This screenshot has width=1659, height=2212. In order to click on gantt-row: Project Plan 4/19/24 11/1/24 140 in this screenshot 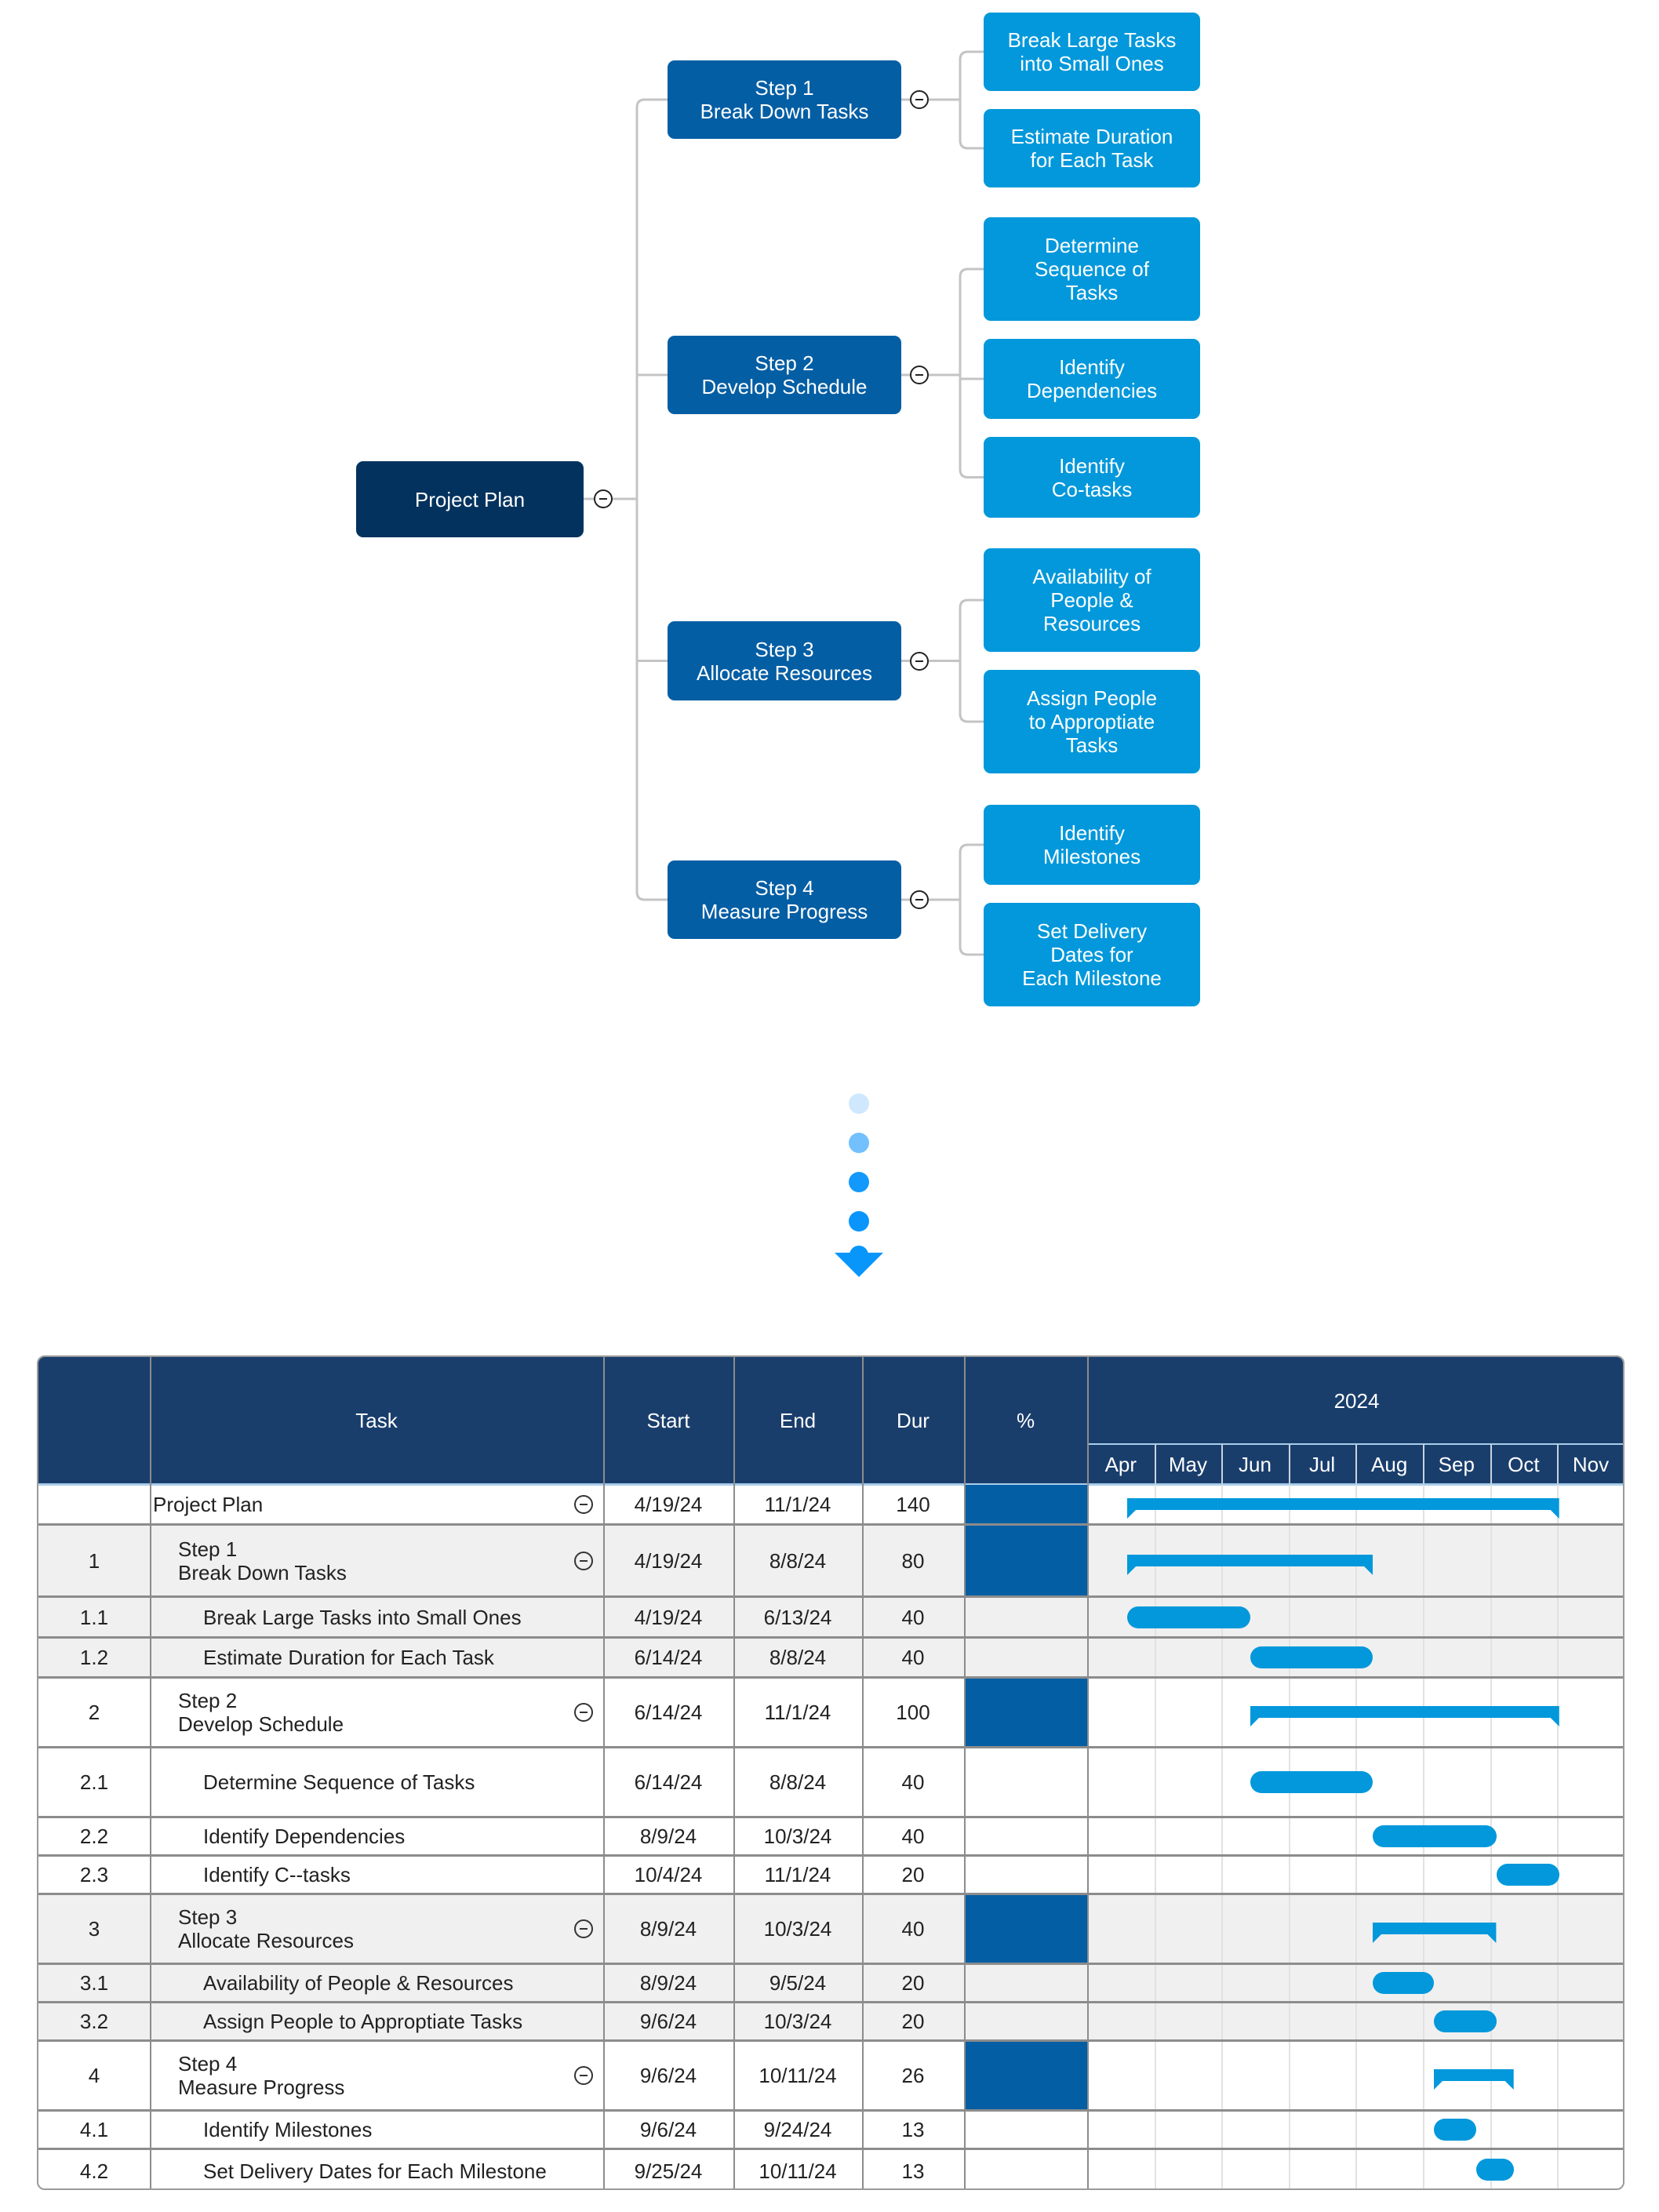, I will do `click(830, 1506)`.